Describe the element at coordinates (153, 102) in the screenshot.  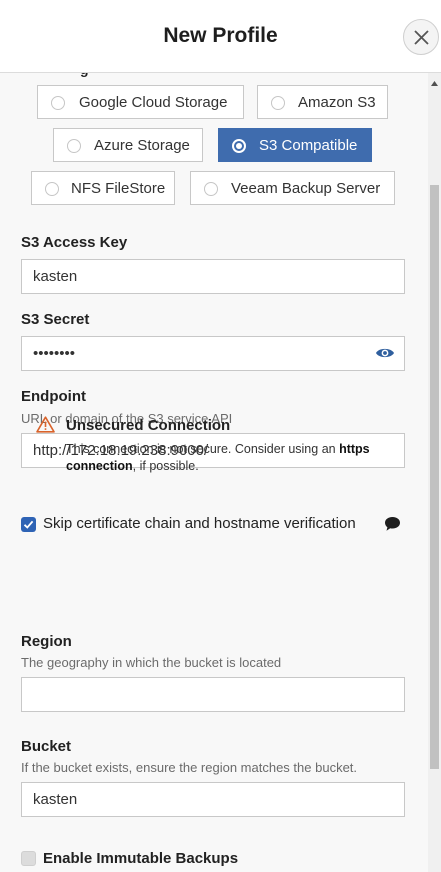
I see `option-label: Google Cloud Storage` at that location.